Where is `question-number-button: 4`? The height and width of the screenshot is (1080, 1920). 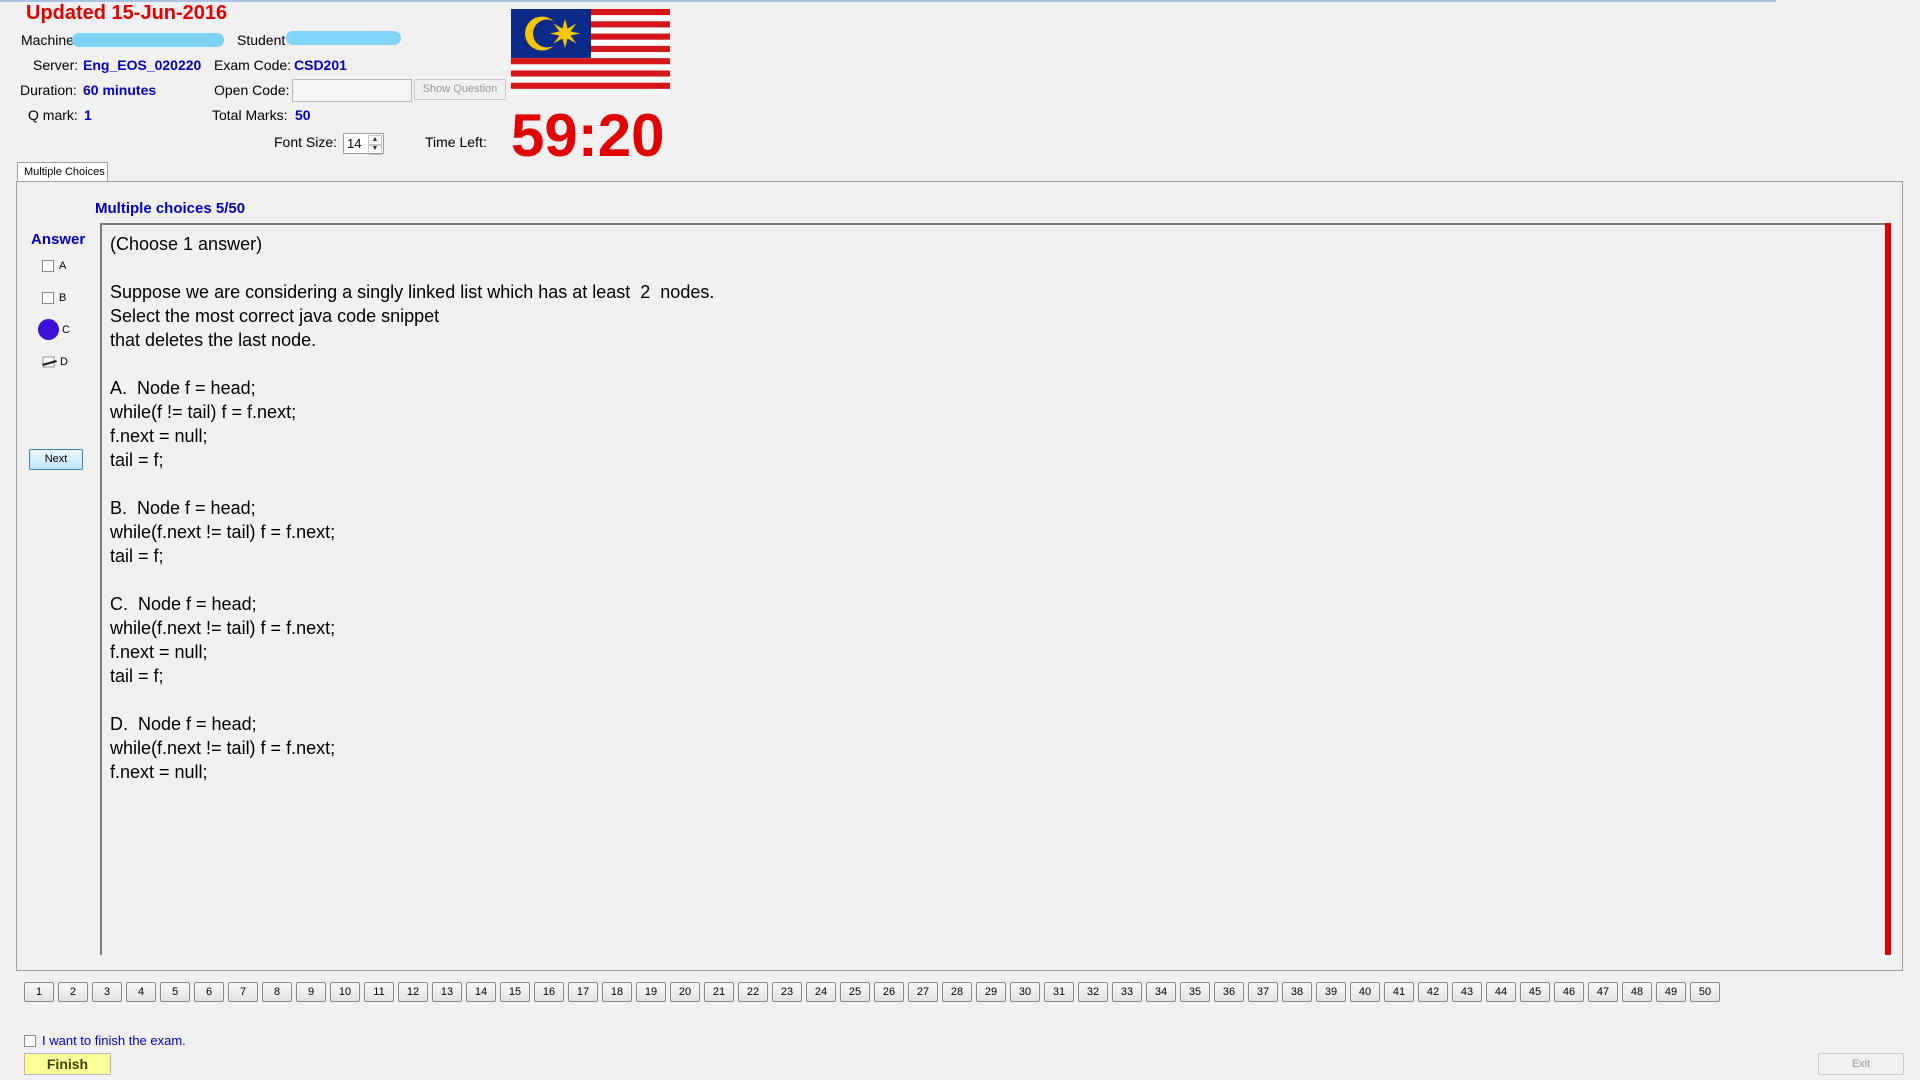 question-number-button: 4 is located at coordinates (141, 992).